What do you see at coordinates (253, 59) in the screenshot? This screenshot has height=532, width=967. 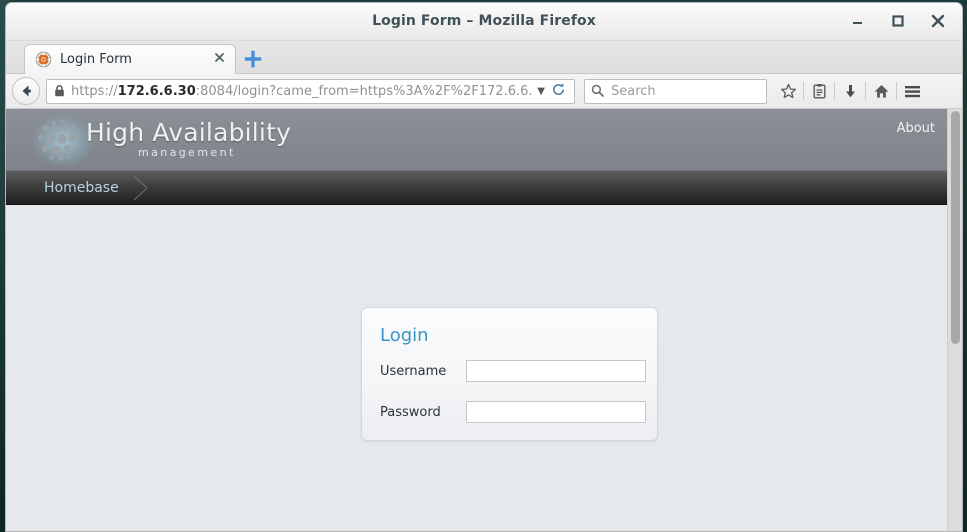 I see `new-tab-button` at bounding box center [253, 59].